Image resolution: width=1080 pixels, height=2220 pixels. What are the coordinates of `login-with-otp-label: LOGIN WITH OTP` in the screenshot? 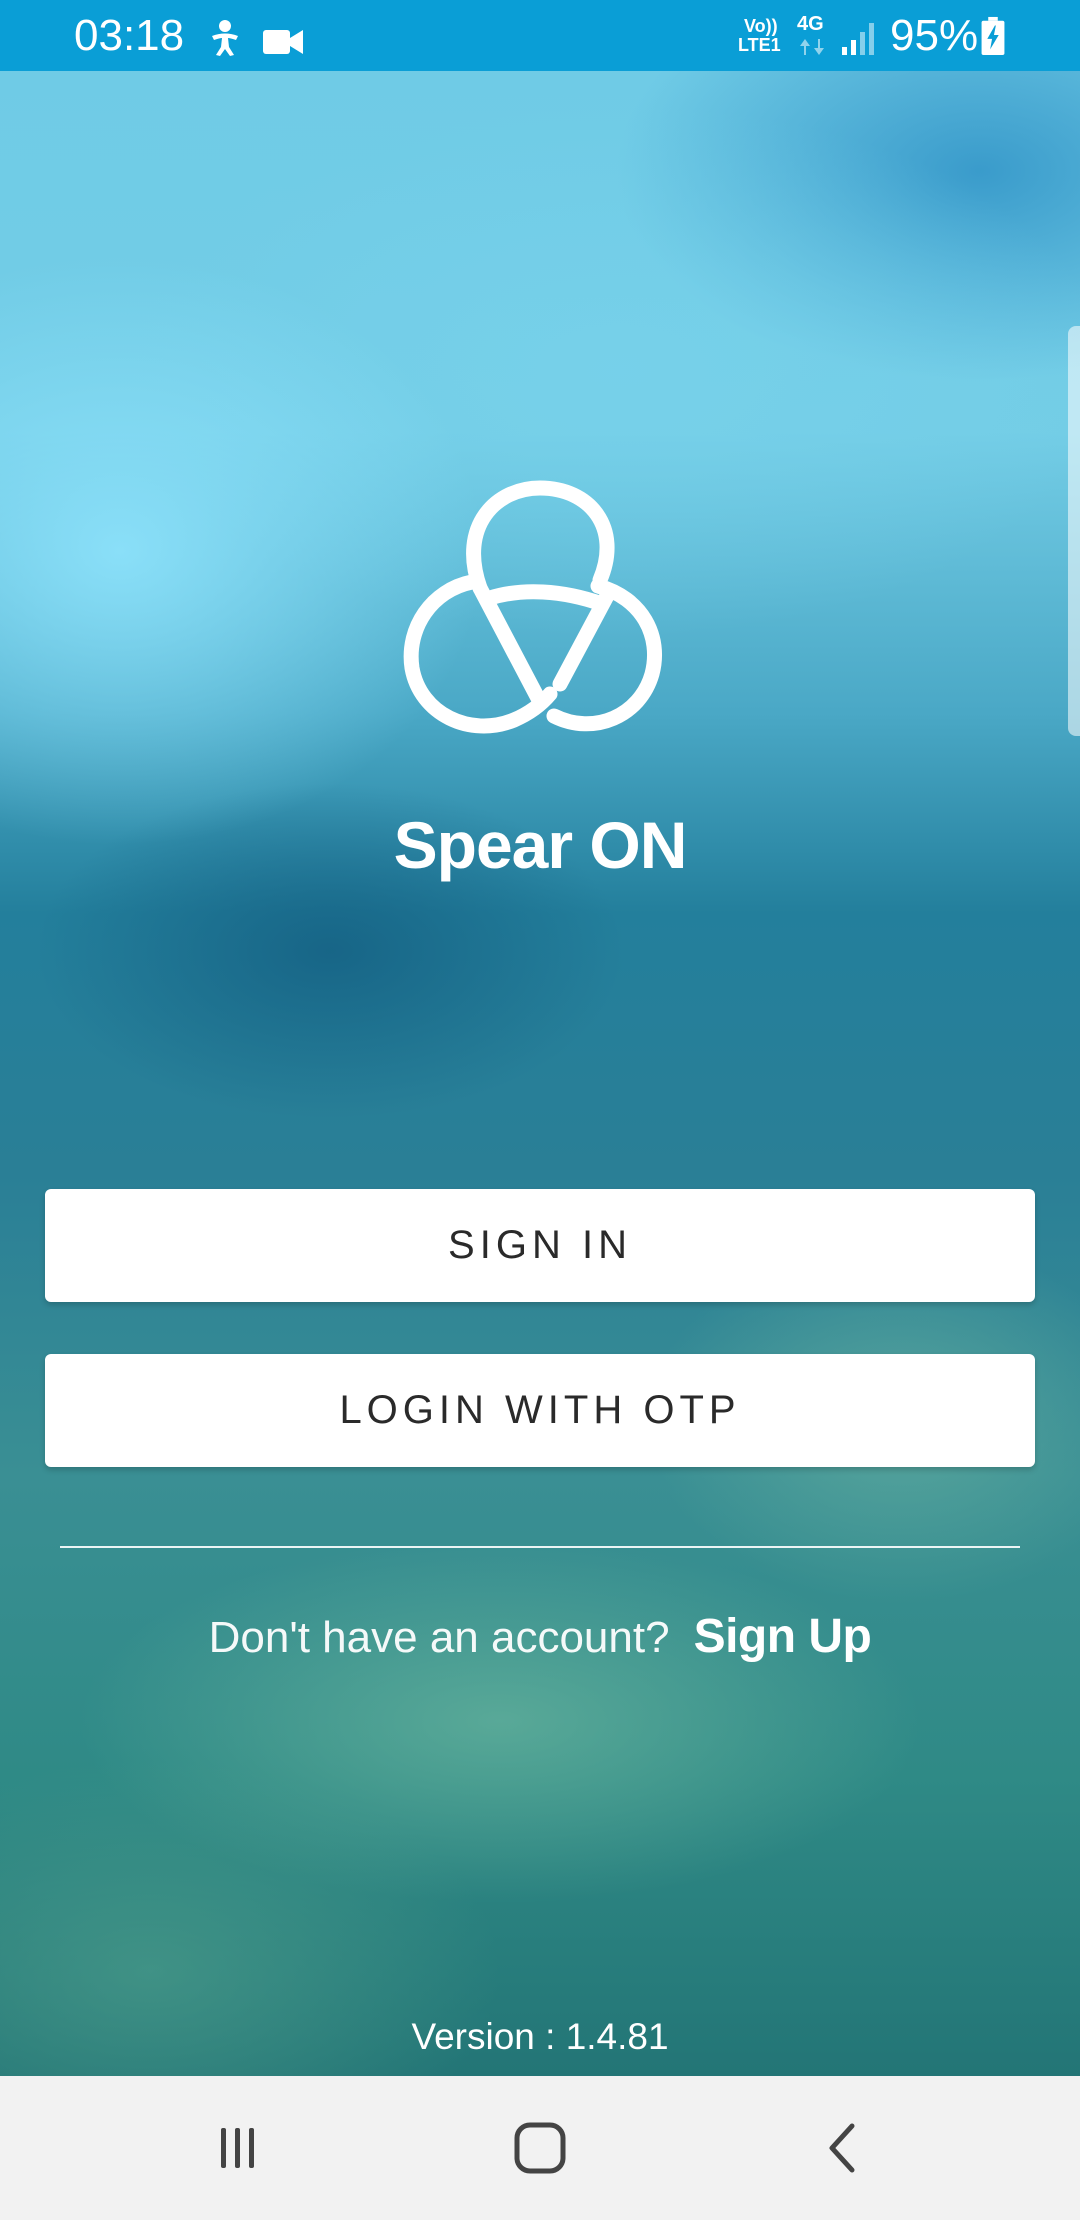 It's located at (540, 1410).